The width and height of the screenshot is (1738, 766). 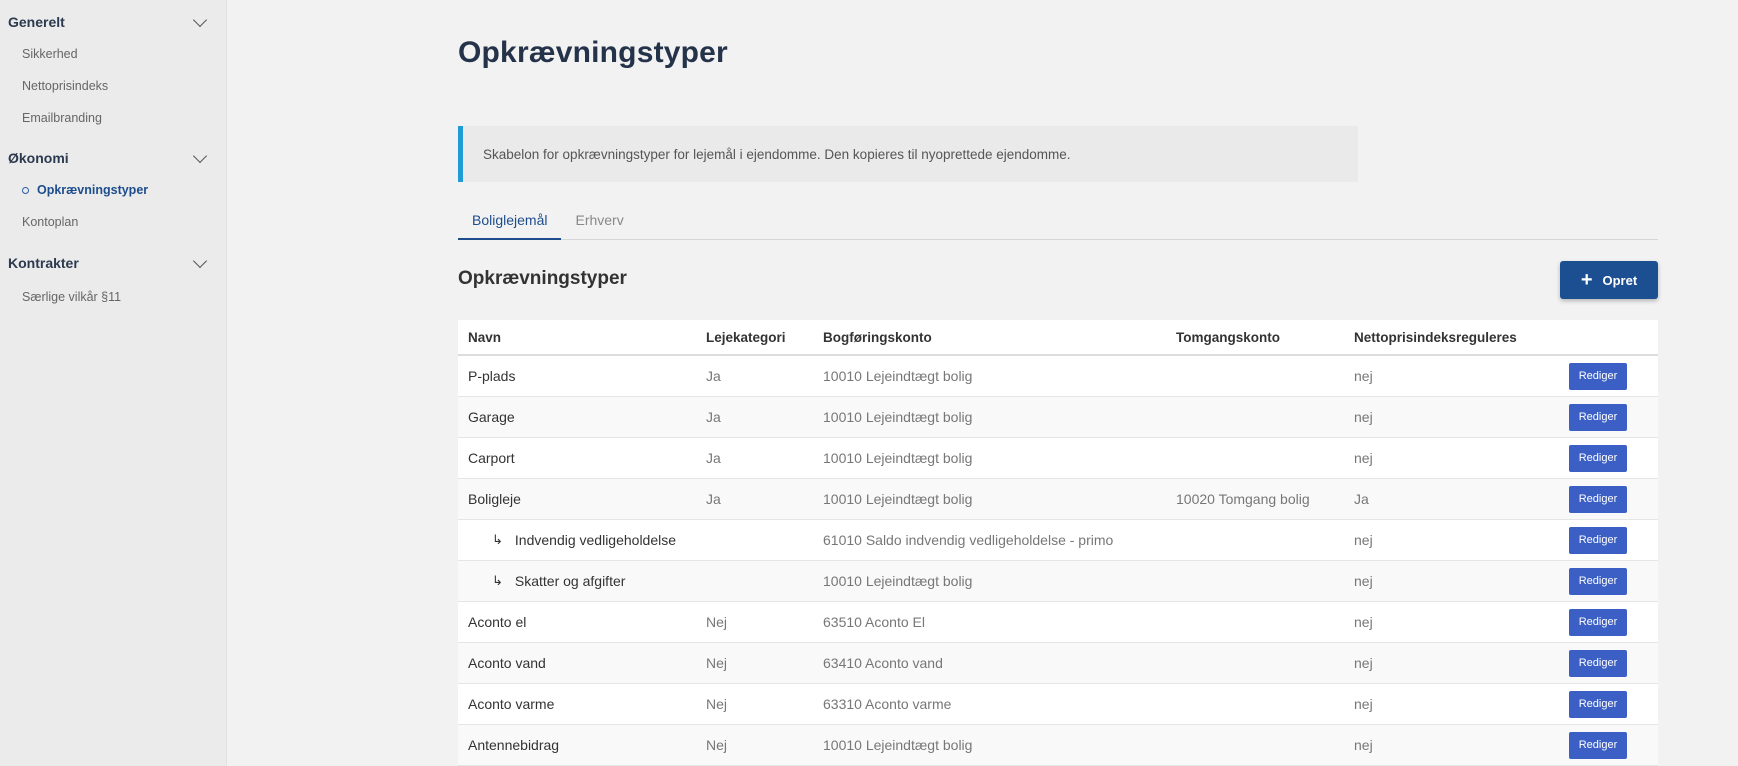 I want to click on nav-group-header-generelt: Generelt, so click(x=113, y=22).